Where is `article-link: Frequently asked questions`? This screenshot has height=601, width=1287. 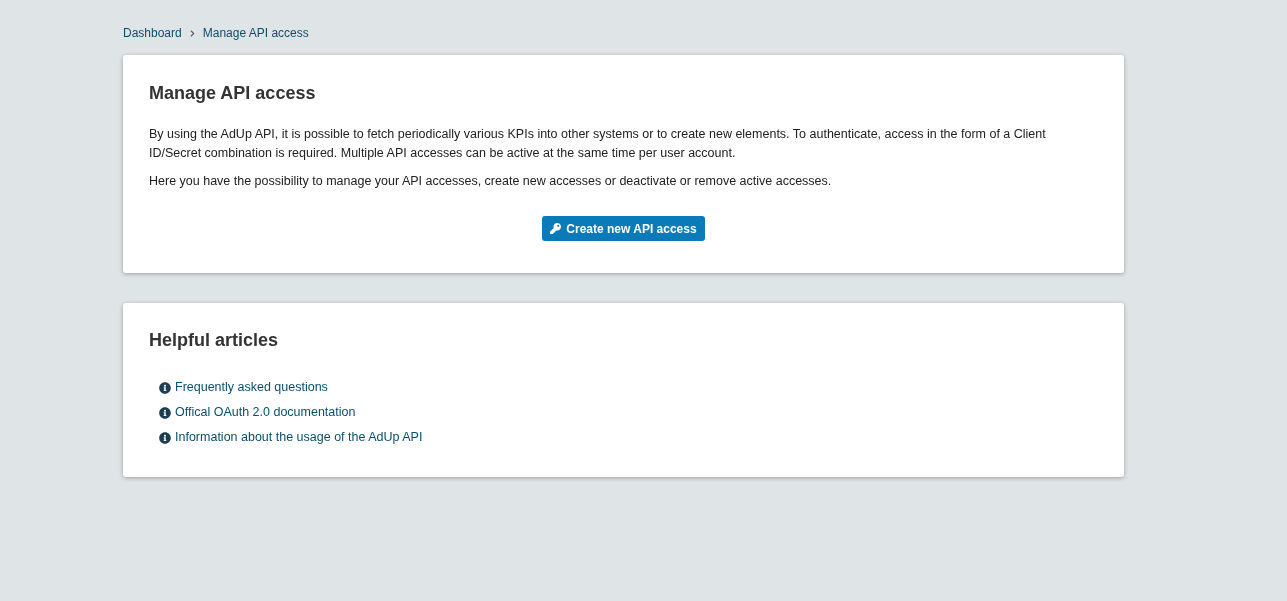 article-link: Frequently asked questions is located at coordinates (628, 387).